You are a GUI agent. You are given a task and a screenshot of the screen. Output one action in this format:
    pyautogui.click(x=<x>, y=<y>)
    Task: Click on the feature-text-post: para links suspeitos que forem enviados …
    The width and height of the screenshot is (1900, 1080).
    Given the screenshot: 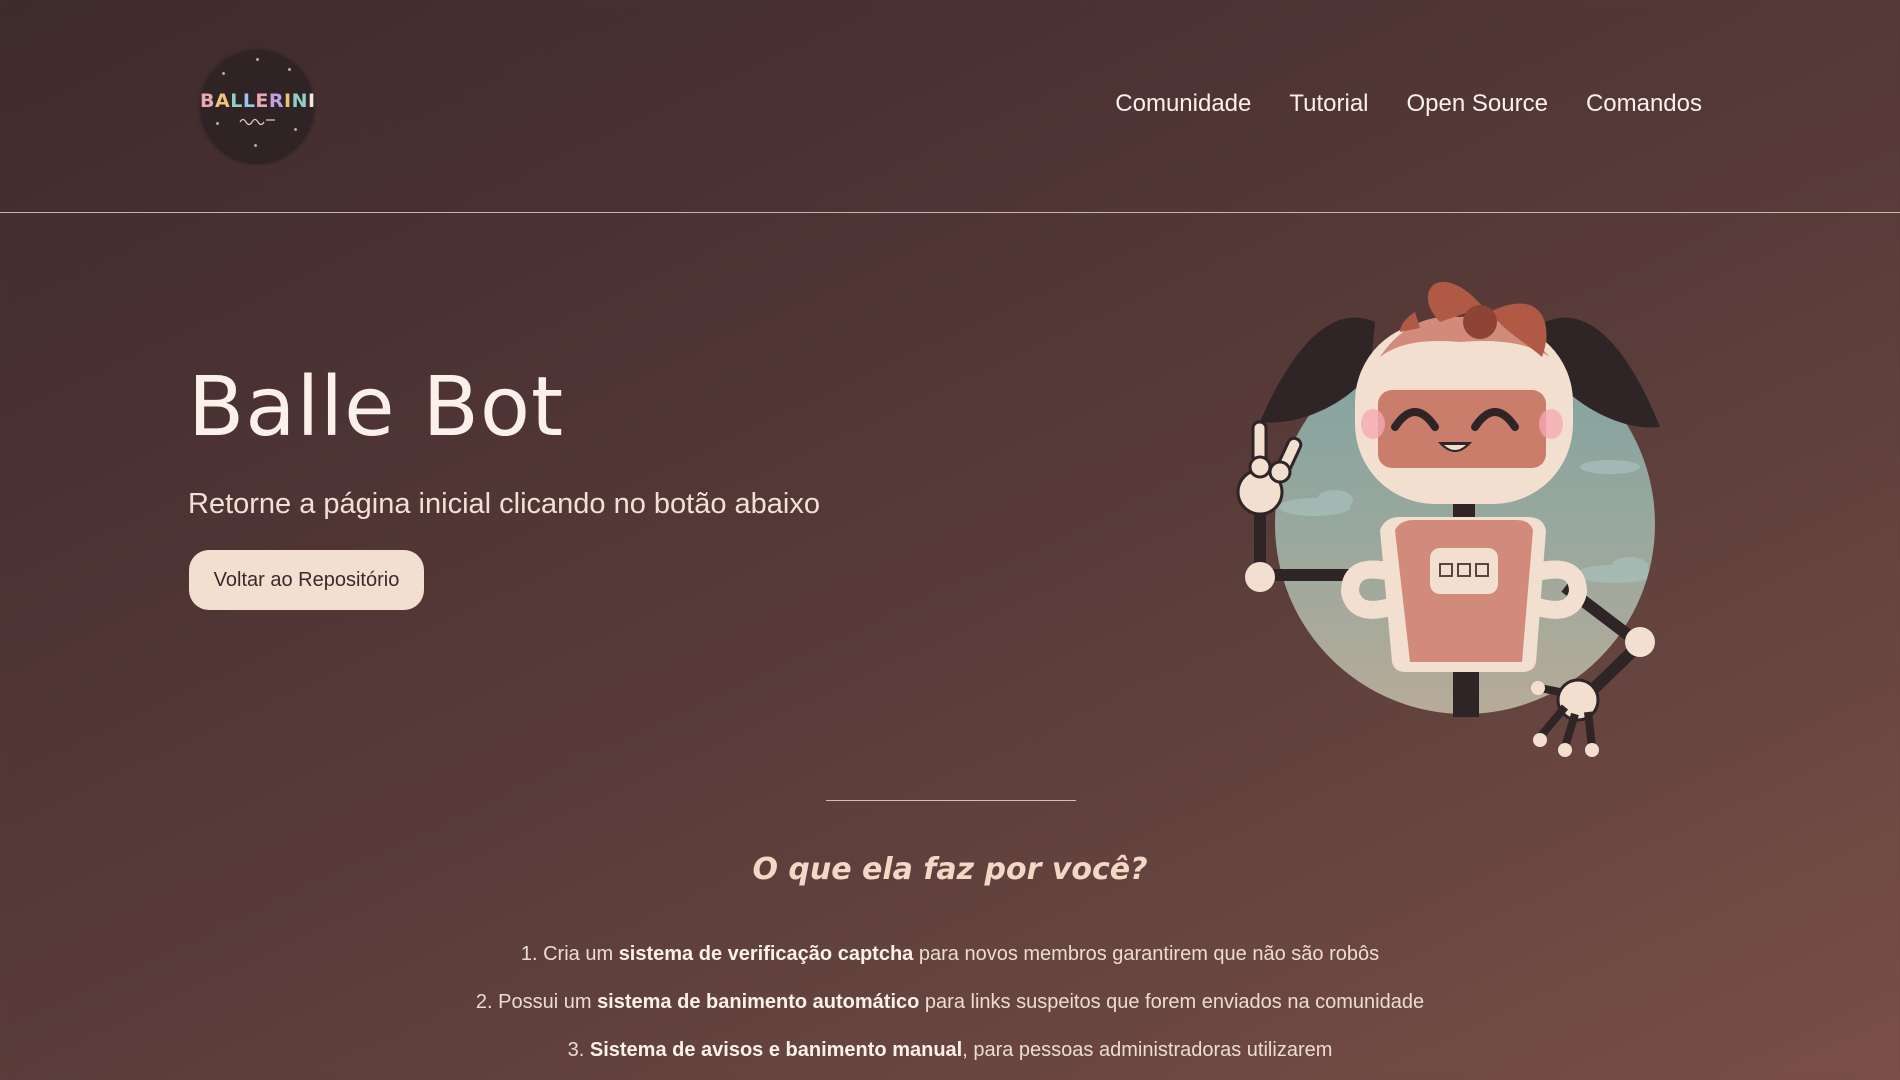 What is the action you would take?
    pyautogui.click(x=1174, y=1002)
    